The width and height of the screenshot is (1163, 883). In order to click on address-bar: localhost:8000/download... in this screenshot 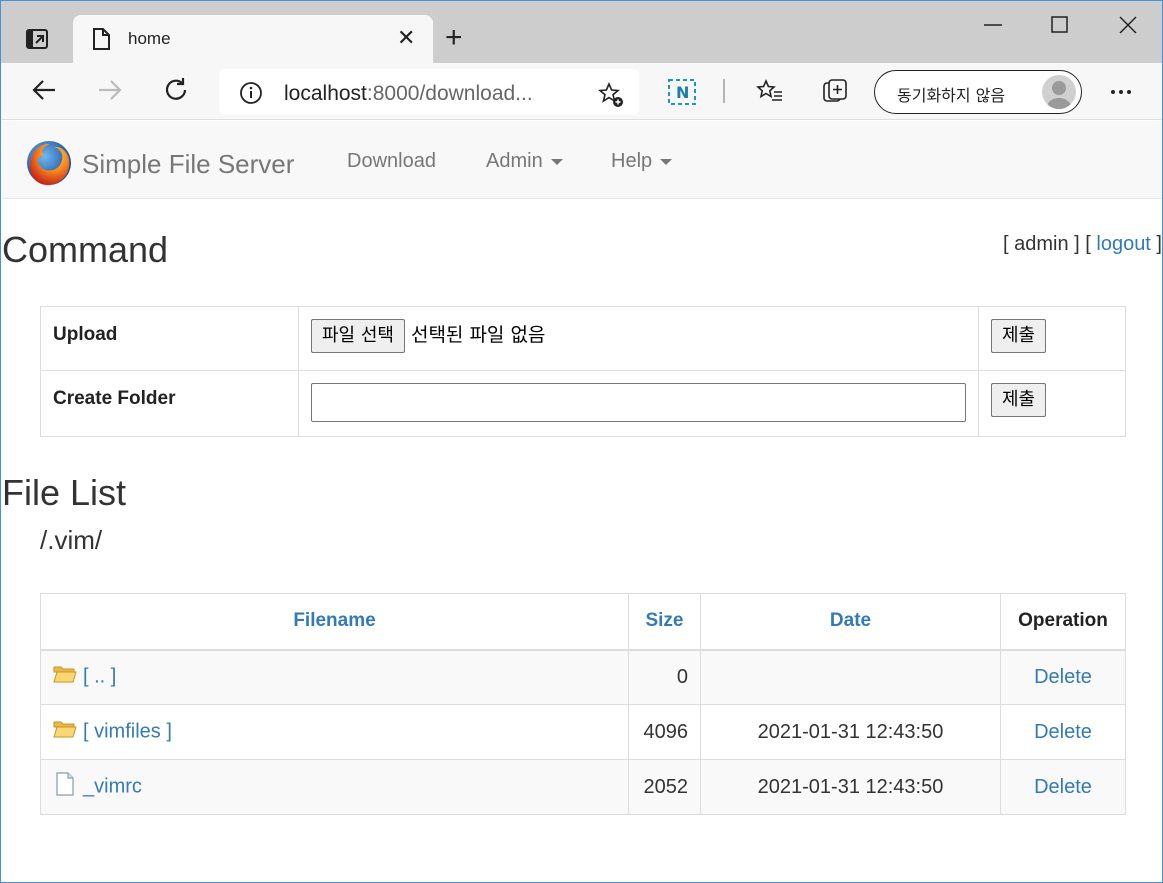, I will do `click(429, 92)`.